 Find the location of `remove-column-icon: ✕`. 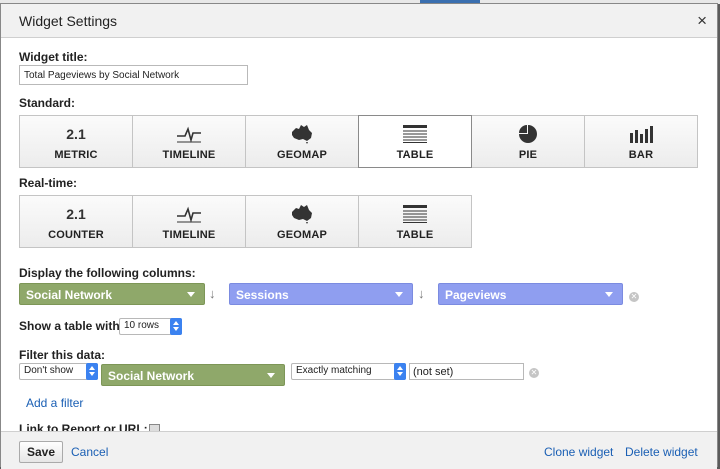

remove-column-icon: ✕ is located at coordinates (634, 297).